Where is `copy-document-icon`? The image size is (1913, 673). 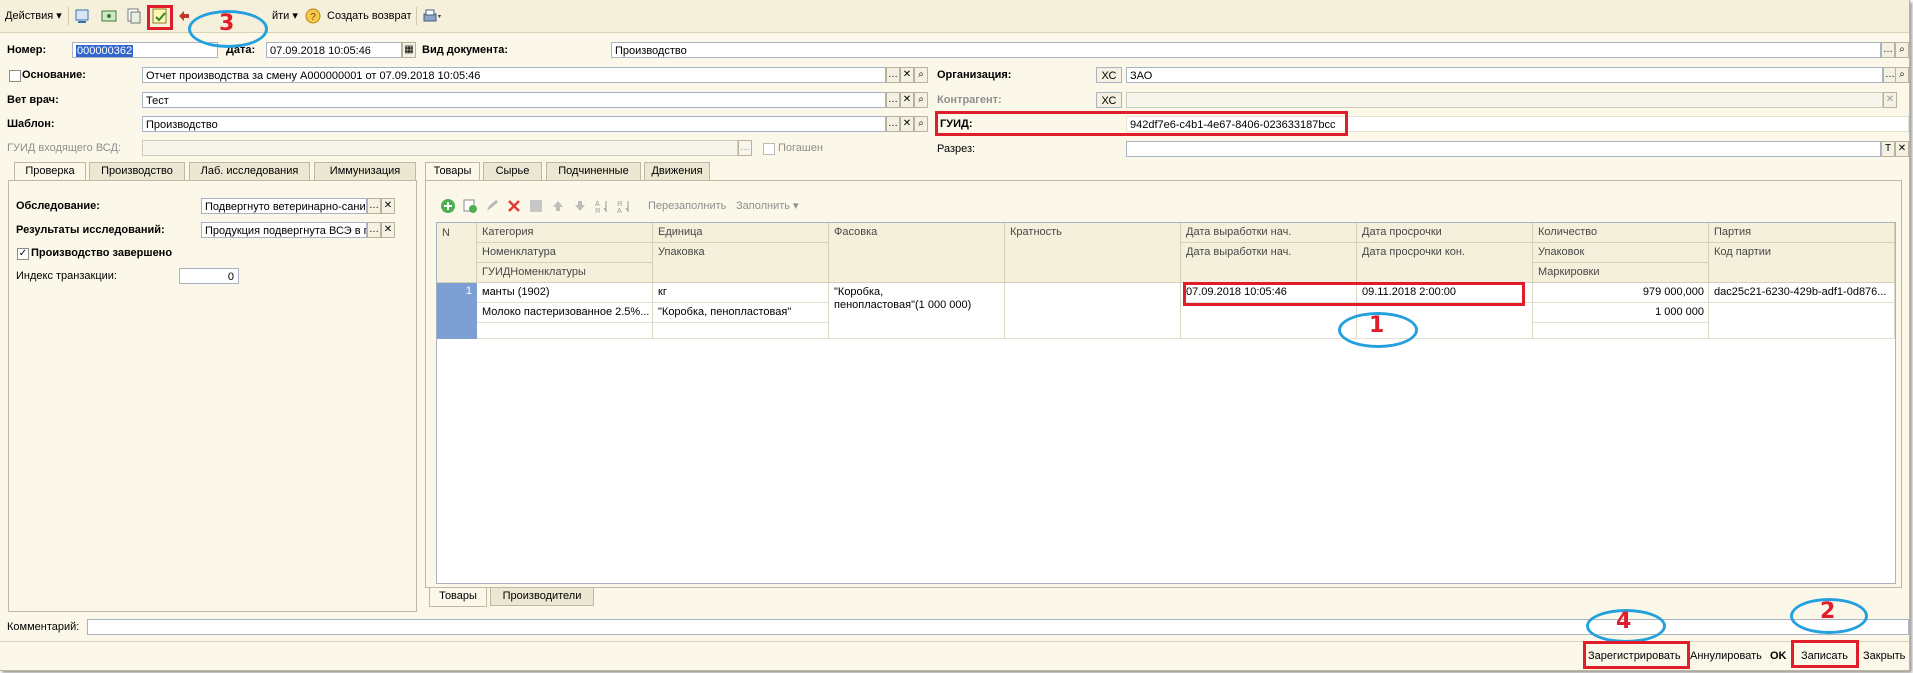 copy-document-icon is located at coordinates (134, 16).